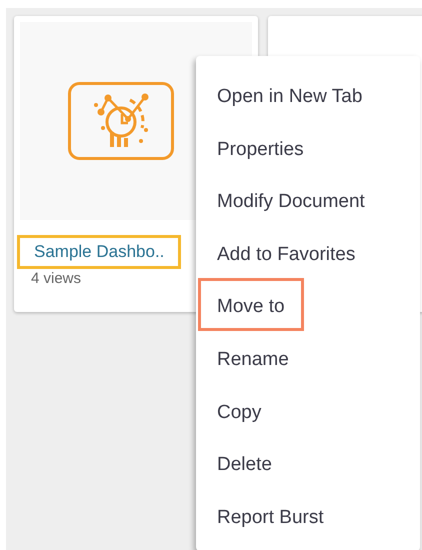  Describe the element at coordinates (99, 252) in the screenshot. I see `dashboard-title: Sample Dashbo..` at that location.